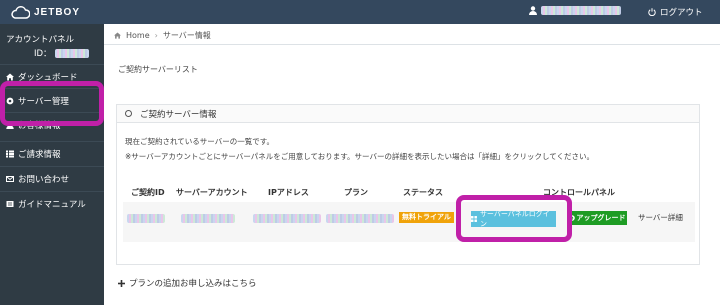 This screenshot has height=305, width=720. Describe the element at coordinates (408, 114) in the screenshot. I see `box-header: ご契約サーバー情報` at that location.